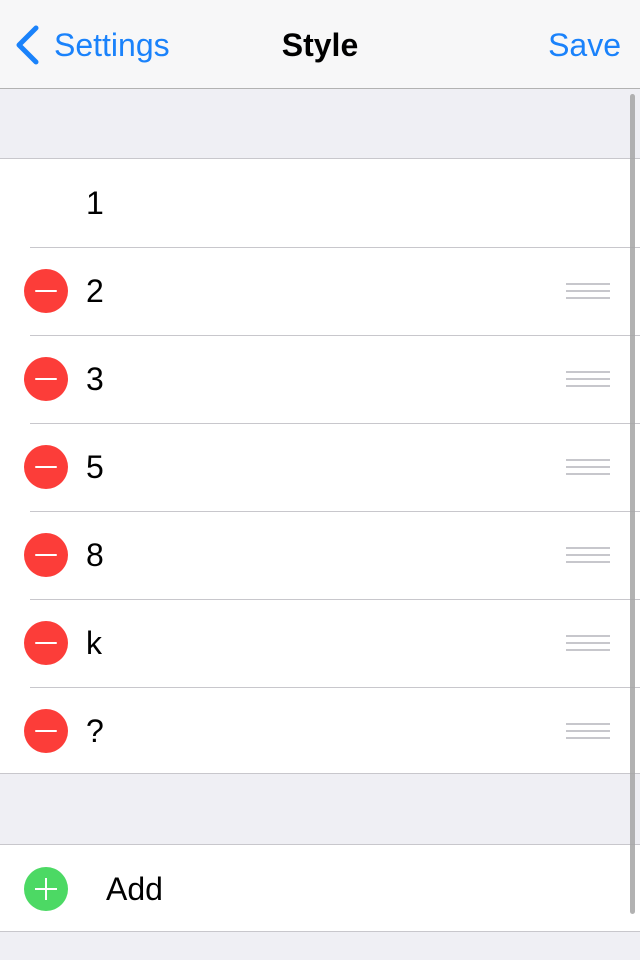  Describe the element at coordinates (95, 291) in the screenshot. I see `list-item-label: 2` at that location.